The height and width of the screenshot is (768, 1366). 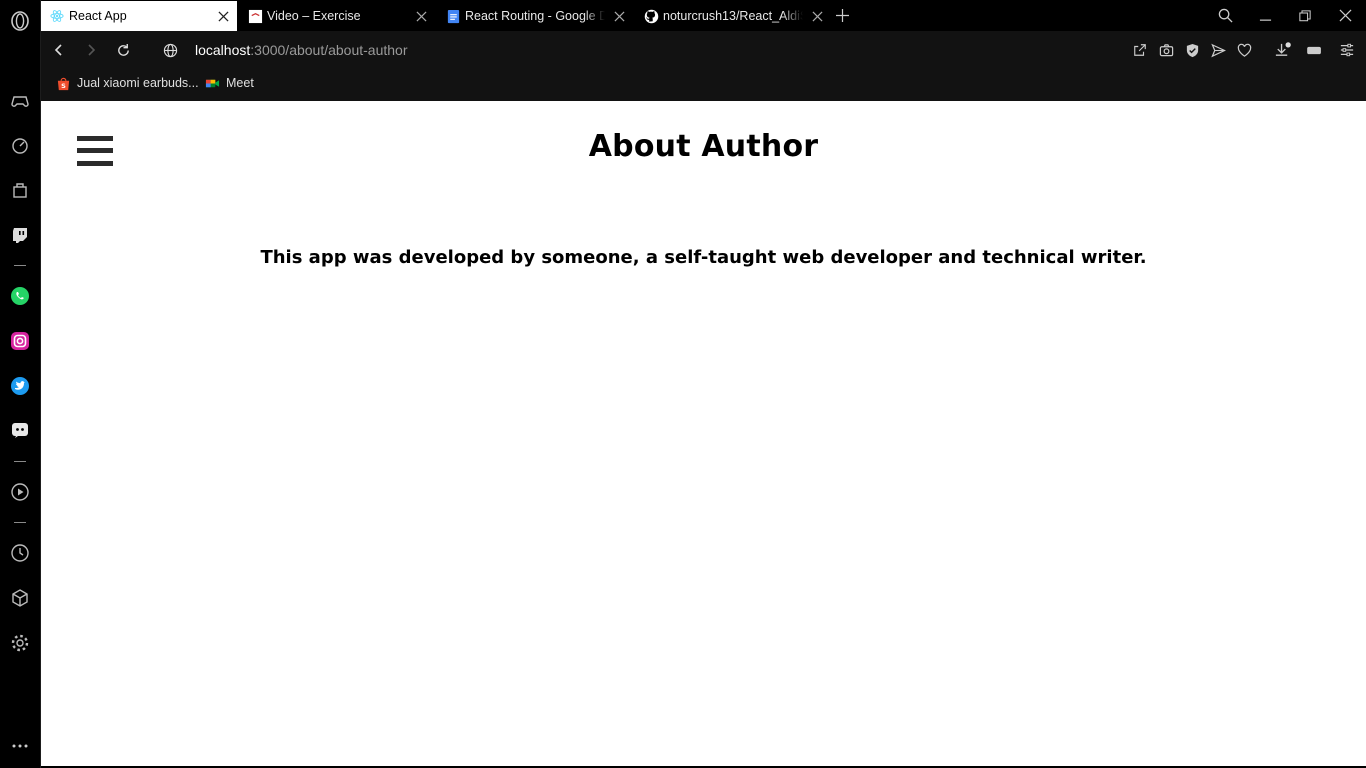 What do you see at coordinates (223, 50) in the screenshot?
I see `url-host: localhost` at bounding box center [223, 50].